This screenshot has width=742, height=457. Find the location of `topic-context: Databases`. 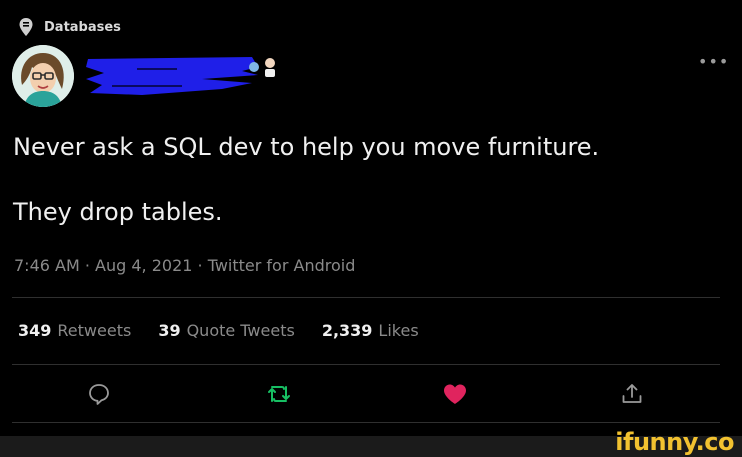

topic-context: Databases is located at coordinates (69, 27).